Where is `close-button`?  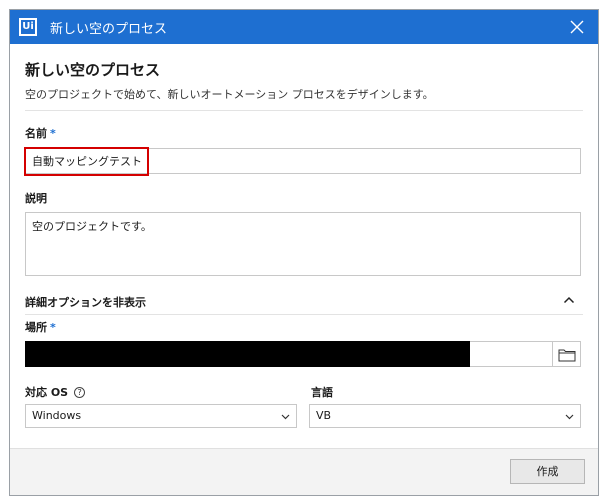 close-button is located at coordinates (577, 27).